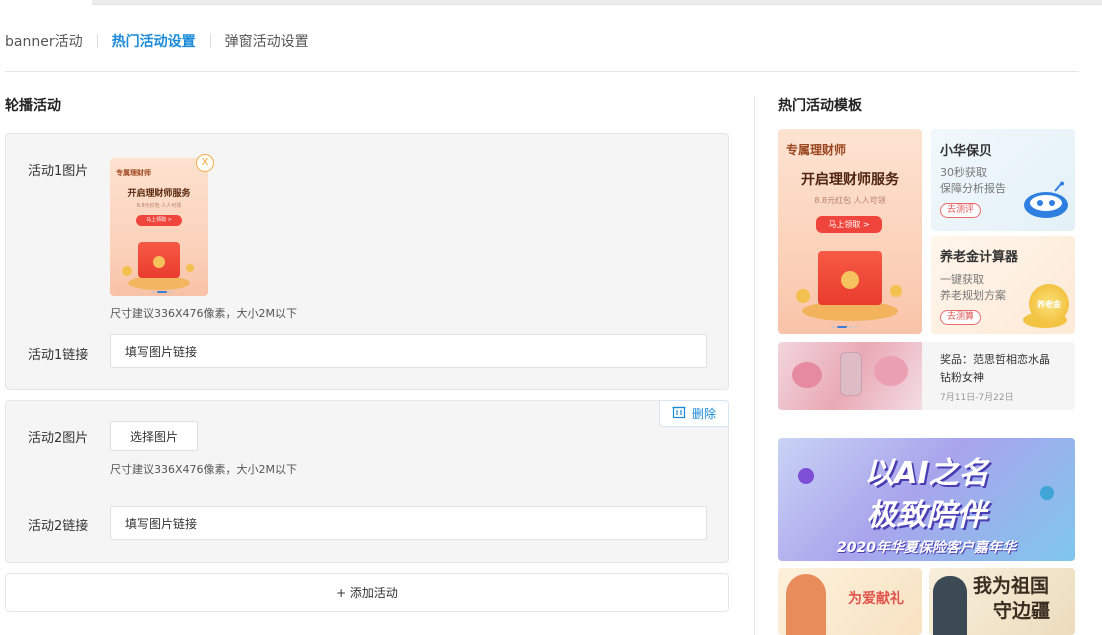 The image size is (1102, 635). What do you see at coordinates (408, 523) in the screenshot?
I see `activity-2-link-input: 填写图片链接` at bounding box center [408, 523].